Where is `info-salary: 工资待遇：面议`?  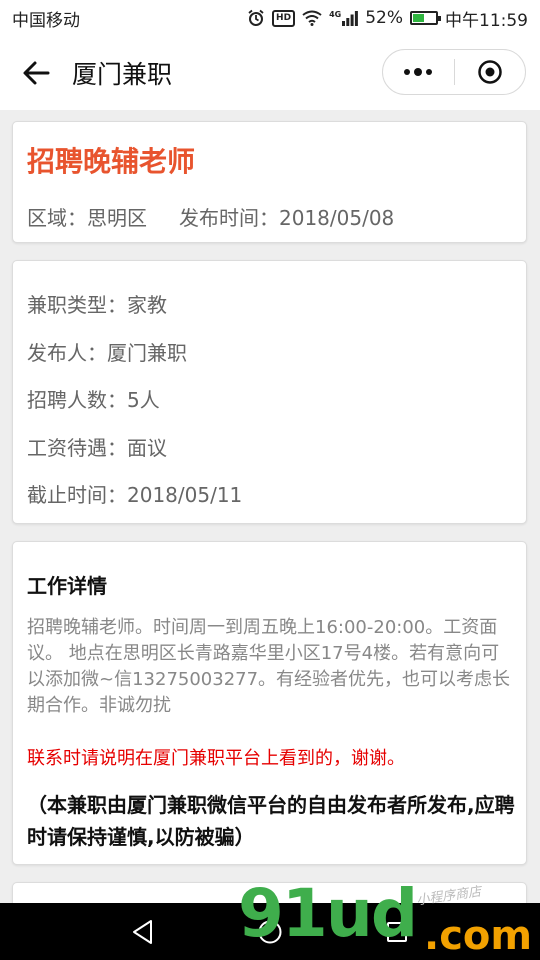
info-salary: 工资待遇：面议 is located at coordinates (97, 447).